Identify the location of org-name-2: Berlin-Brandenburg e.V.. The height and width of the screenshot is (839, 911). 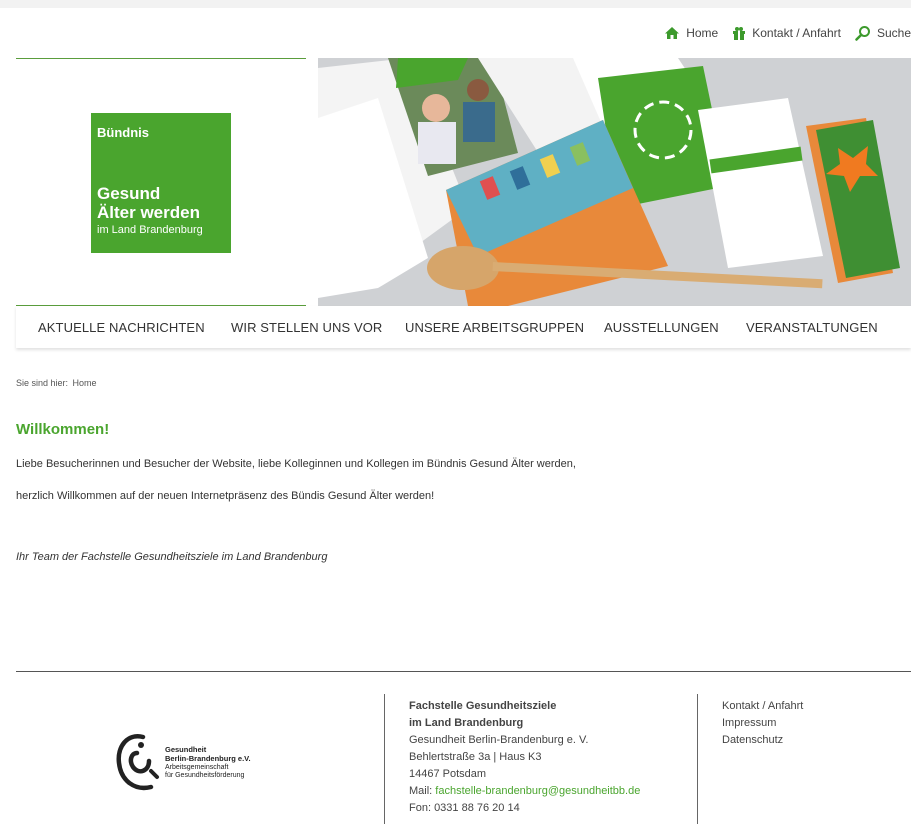
(208, 758).